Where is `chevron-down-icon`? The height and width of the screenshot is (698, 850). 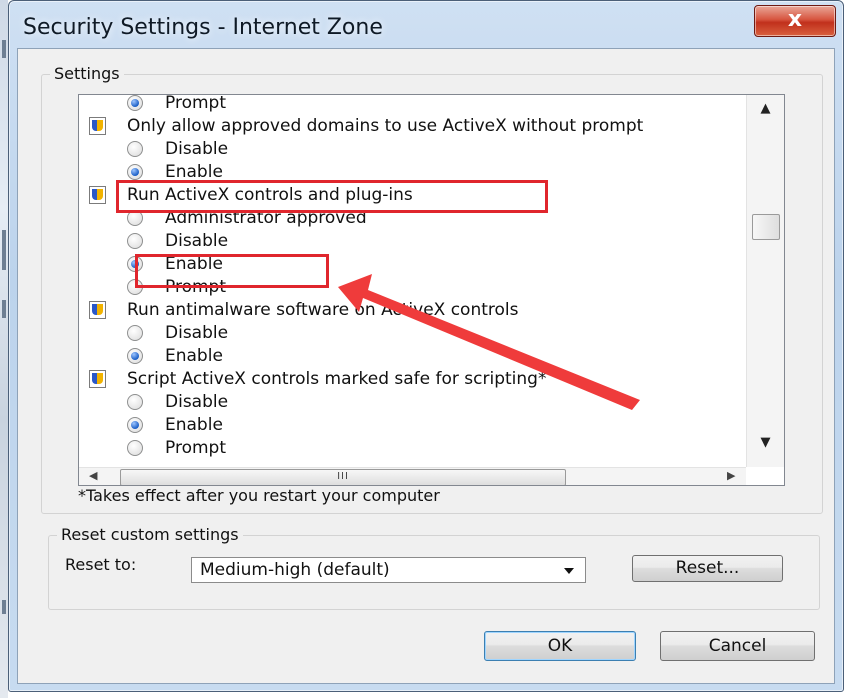 chevron-down-icon is located at coordinates (569, 571).